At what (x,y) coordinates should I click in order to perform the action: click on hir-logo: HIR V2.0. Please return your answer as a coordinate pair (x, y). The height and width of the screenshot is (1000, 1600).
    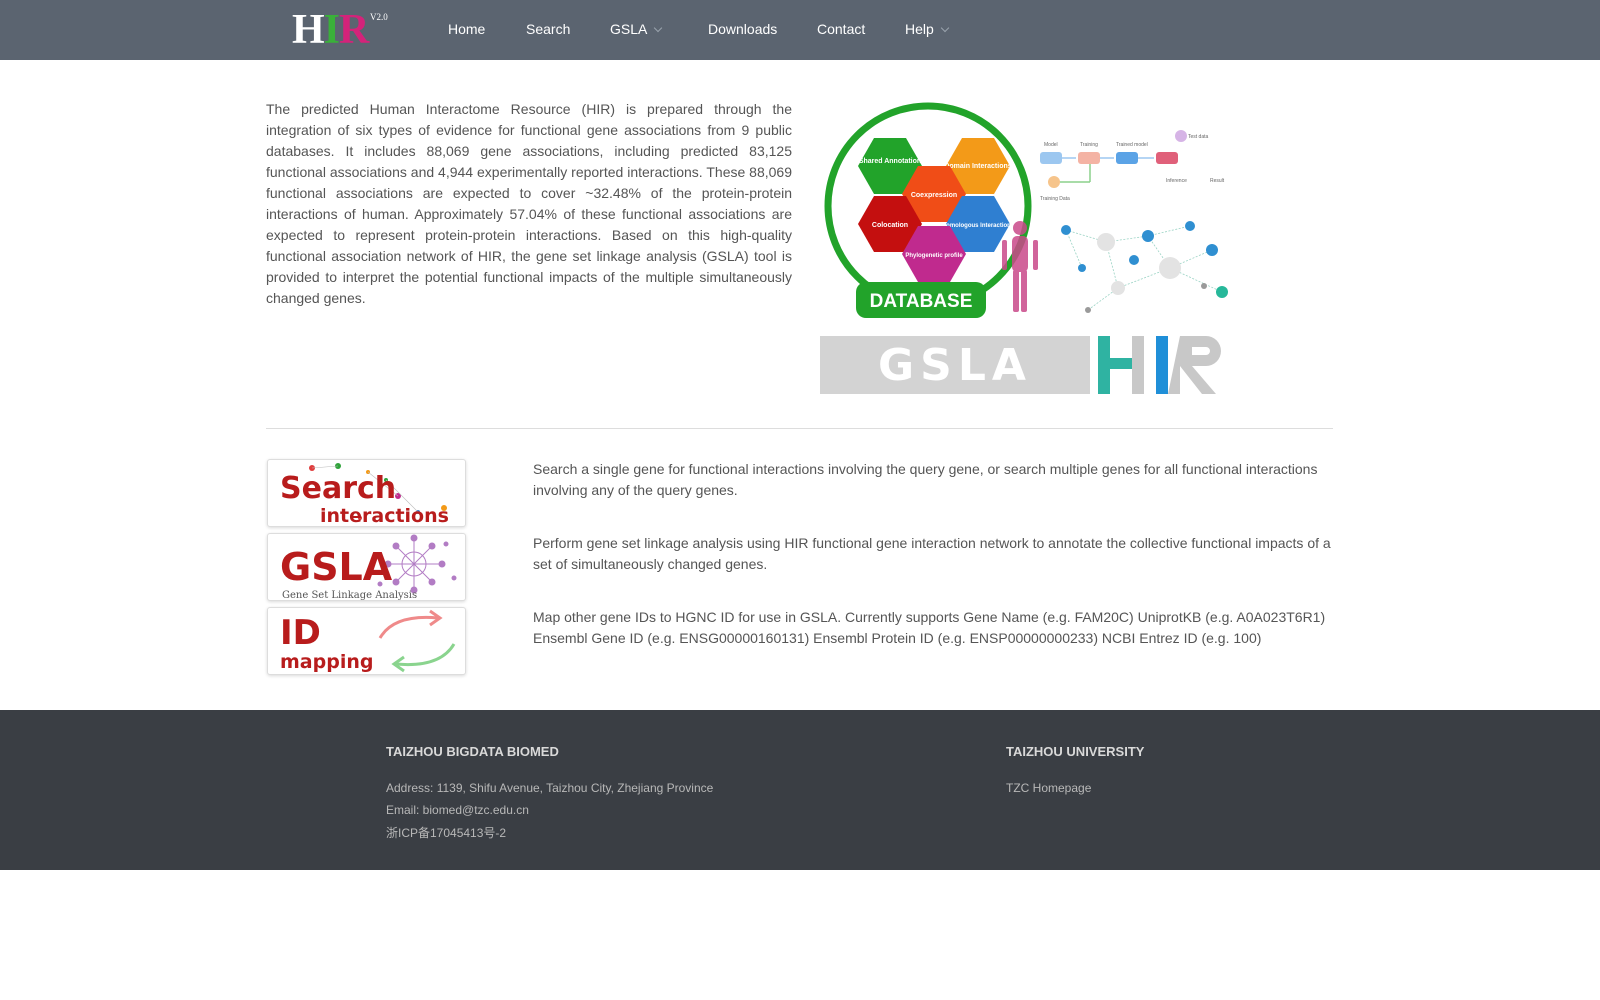
    Looking at the image, I should click on (342, 30).